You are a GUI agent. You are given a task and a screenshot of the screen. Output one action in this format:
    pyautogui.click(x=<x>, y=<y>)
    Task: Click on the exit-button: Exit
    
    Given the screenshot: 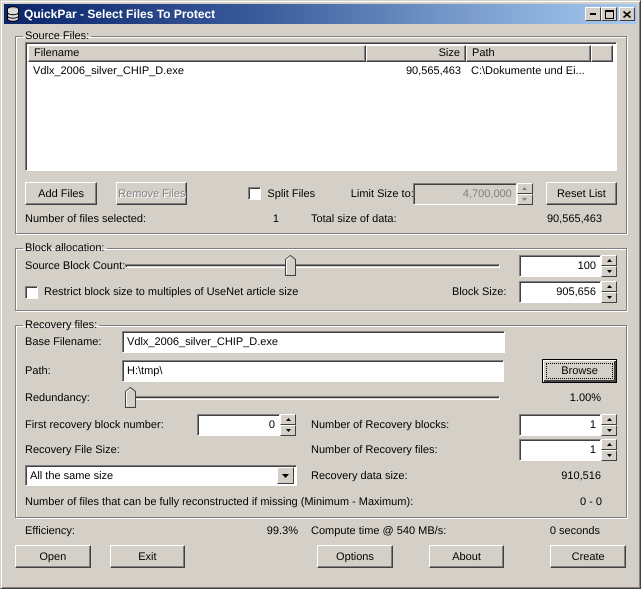 What is the action you would take?
    pyautogui.click(x=148, y=556)
    